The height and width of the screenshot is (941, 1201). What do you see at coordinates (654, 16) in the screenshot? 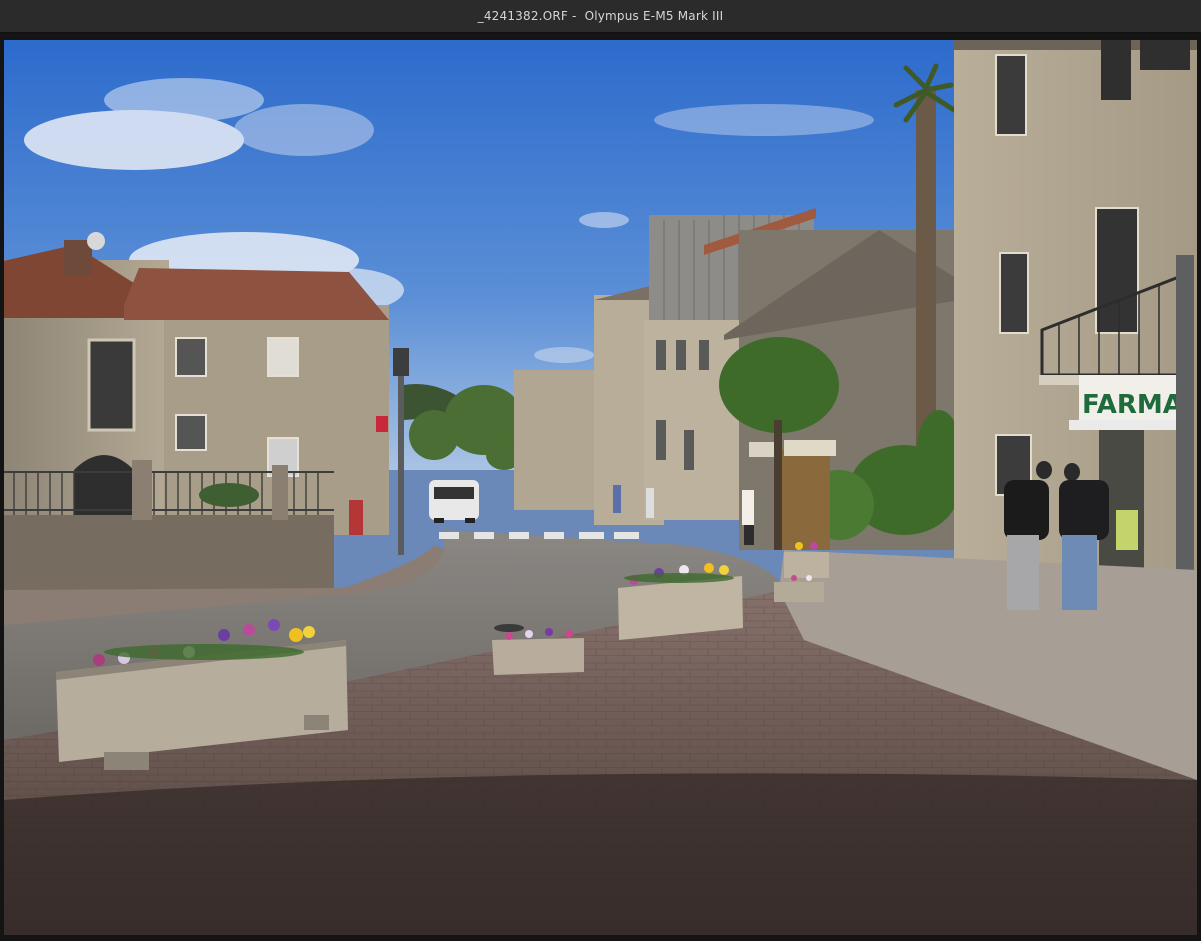
I see `camera-model: Olympus E-M5 Mark III` at bounding box center [654, 16].